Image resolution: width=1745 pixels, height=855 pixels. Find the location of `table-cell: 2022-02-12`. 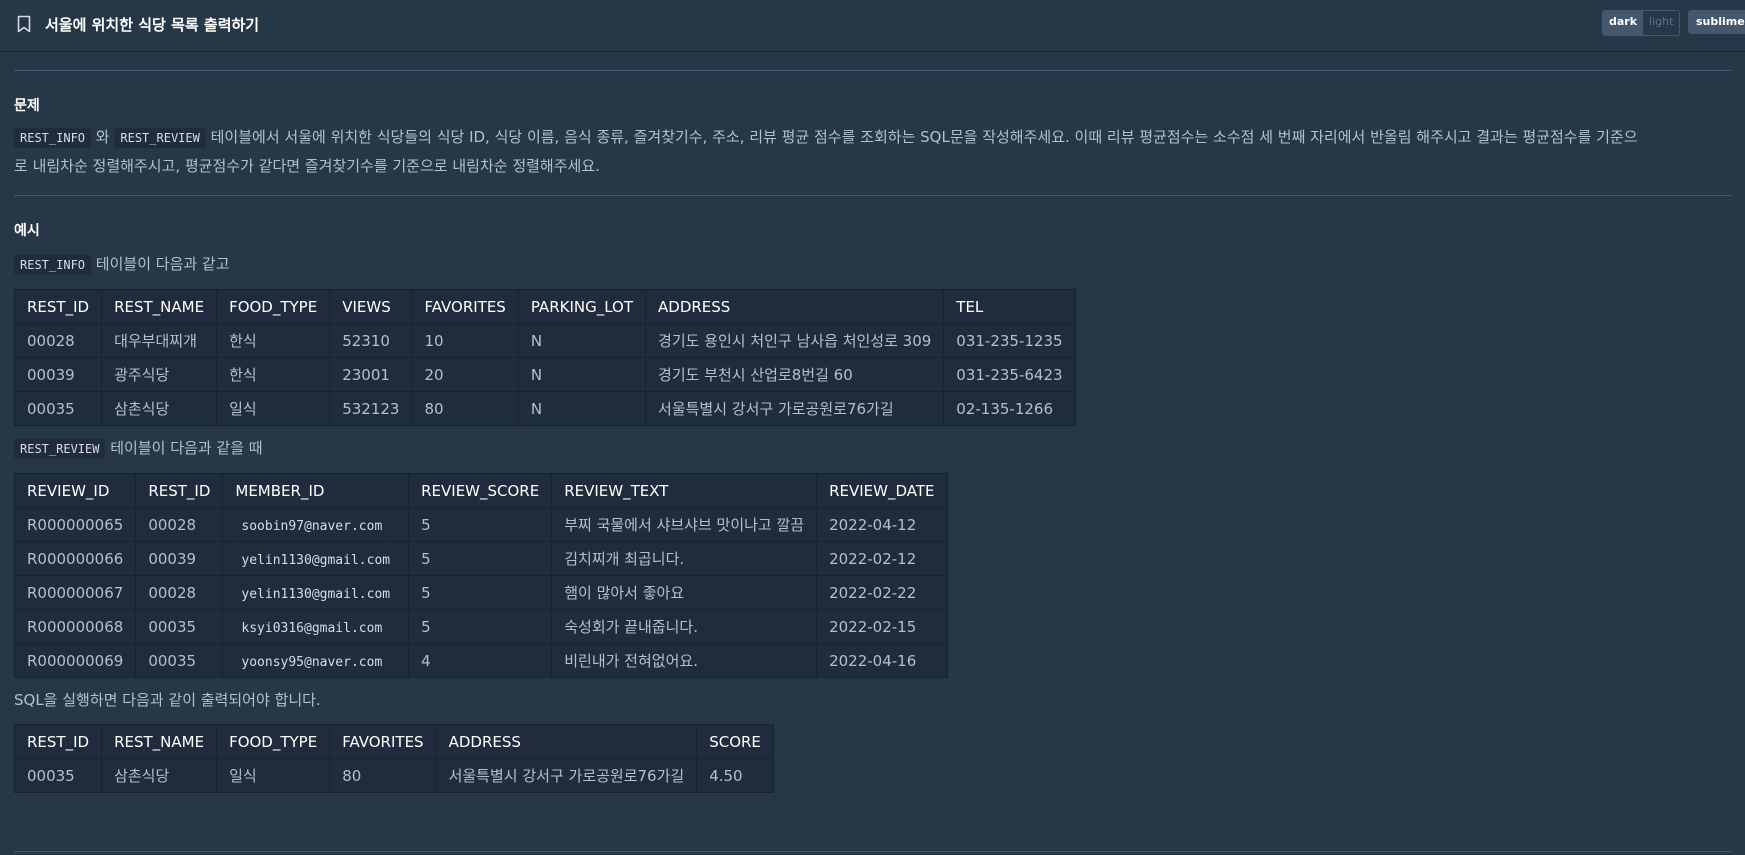

table-cell: 2022-02-12 is located at coordinates (882, 558).